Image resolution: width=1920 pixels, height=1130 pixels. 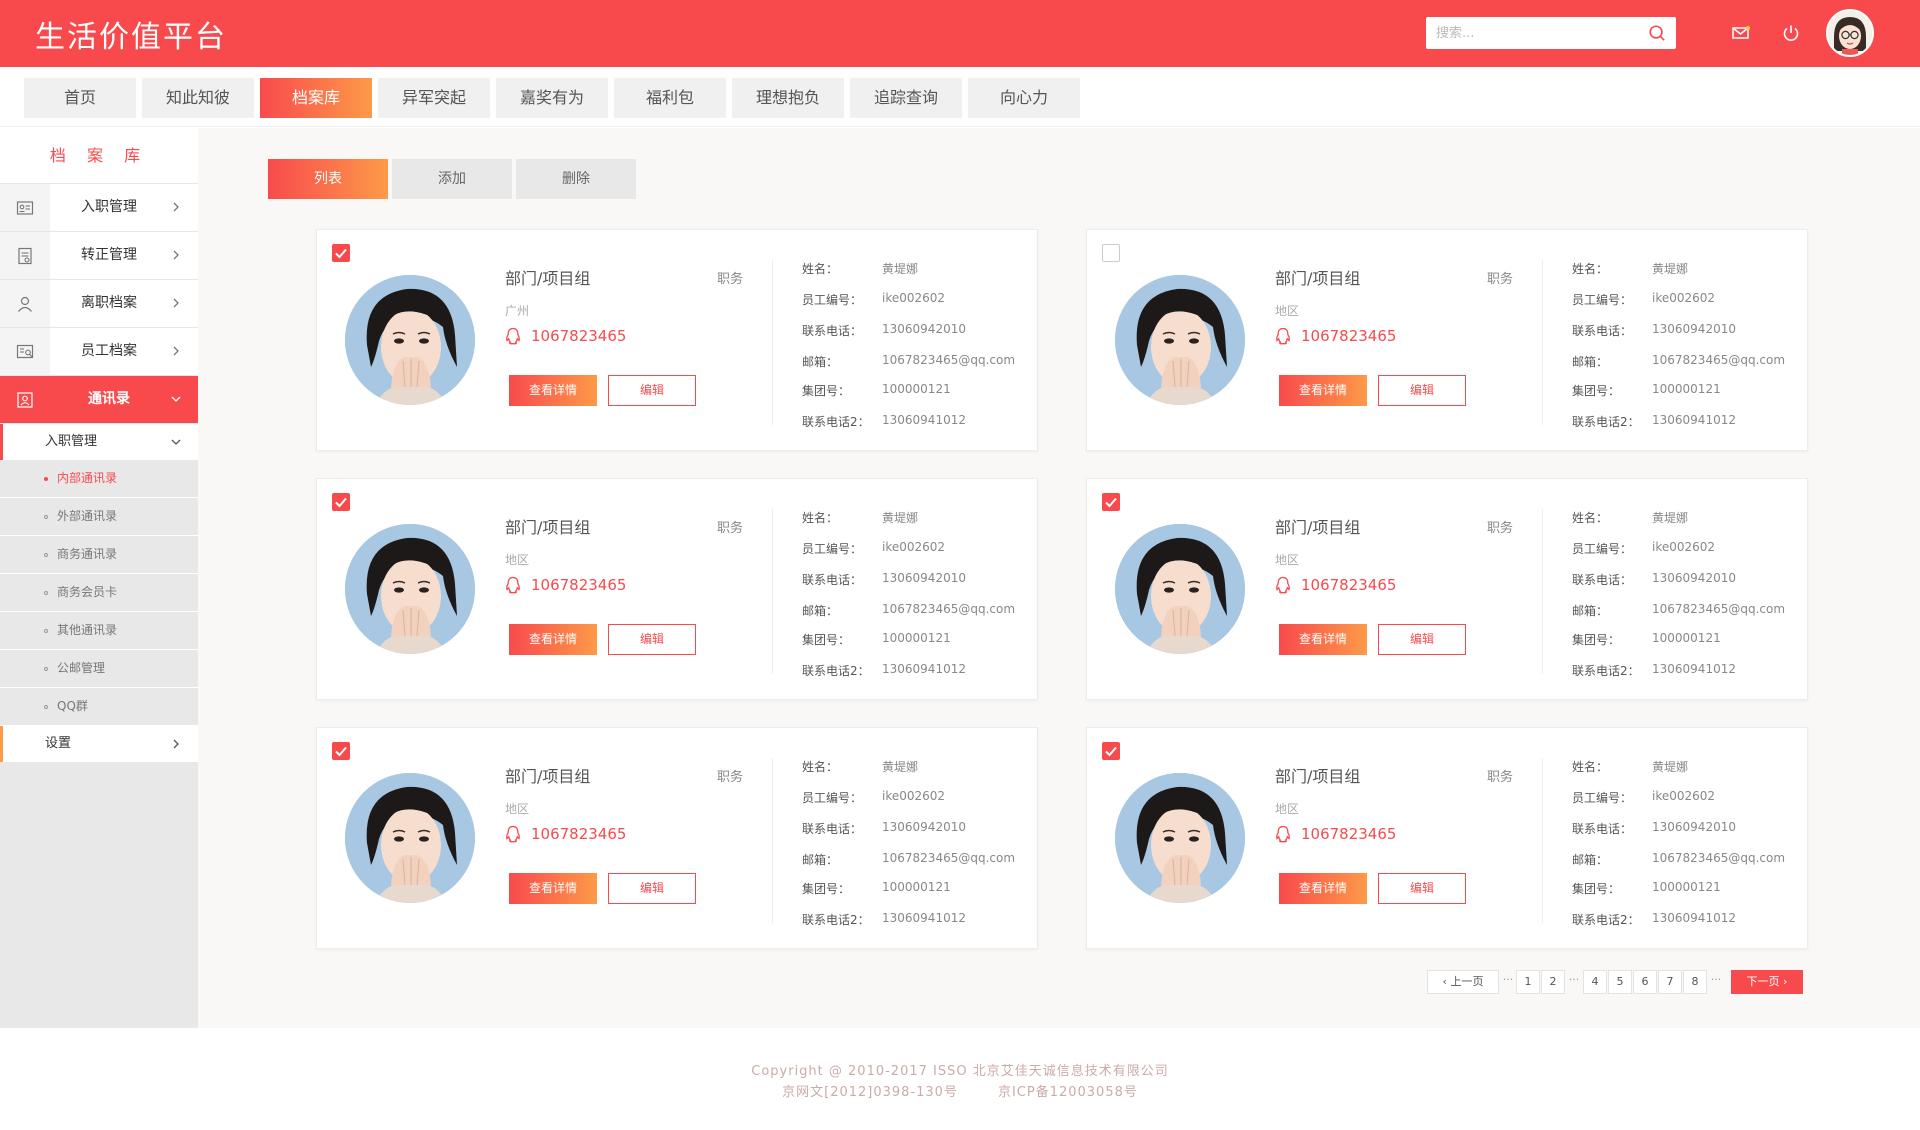 What do you see at coordinates (99, 352) in the screenshot?
I see `sidebar-item-employee-archive: 员工档案` at bounding box center [99, 352].